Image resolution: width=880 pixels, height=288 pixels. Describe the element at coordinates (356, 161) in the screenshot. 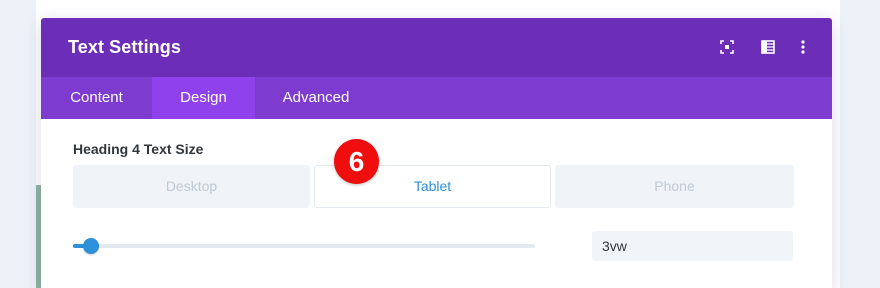

I see `step-number-badge: 6` at that location.